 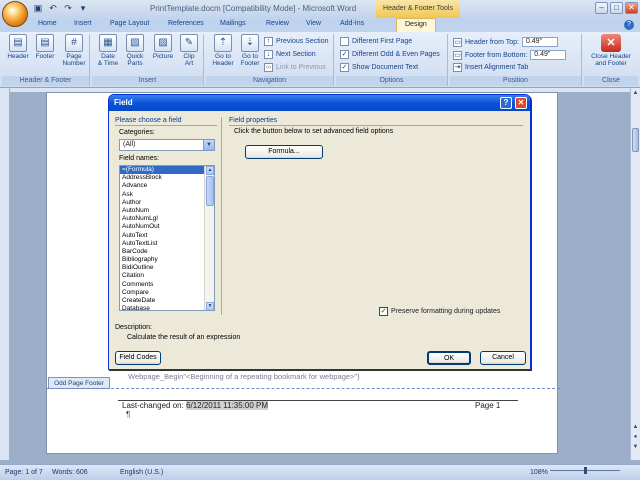 What do you see at coordinates (439, 311) in the screenshot?
I see `preserve-formatting-checkbox: ✓ Preserve formatting during updates` at bounding box center [439, 311].